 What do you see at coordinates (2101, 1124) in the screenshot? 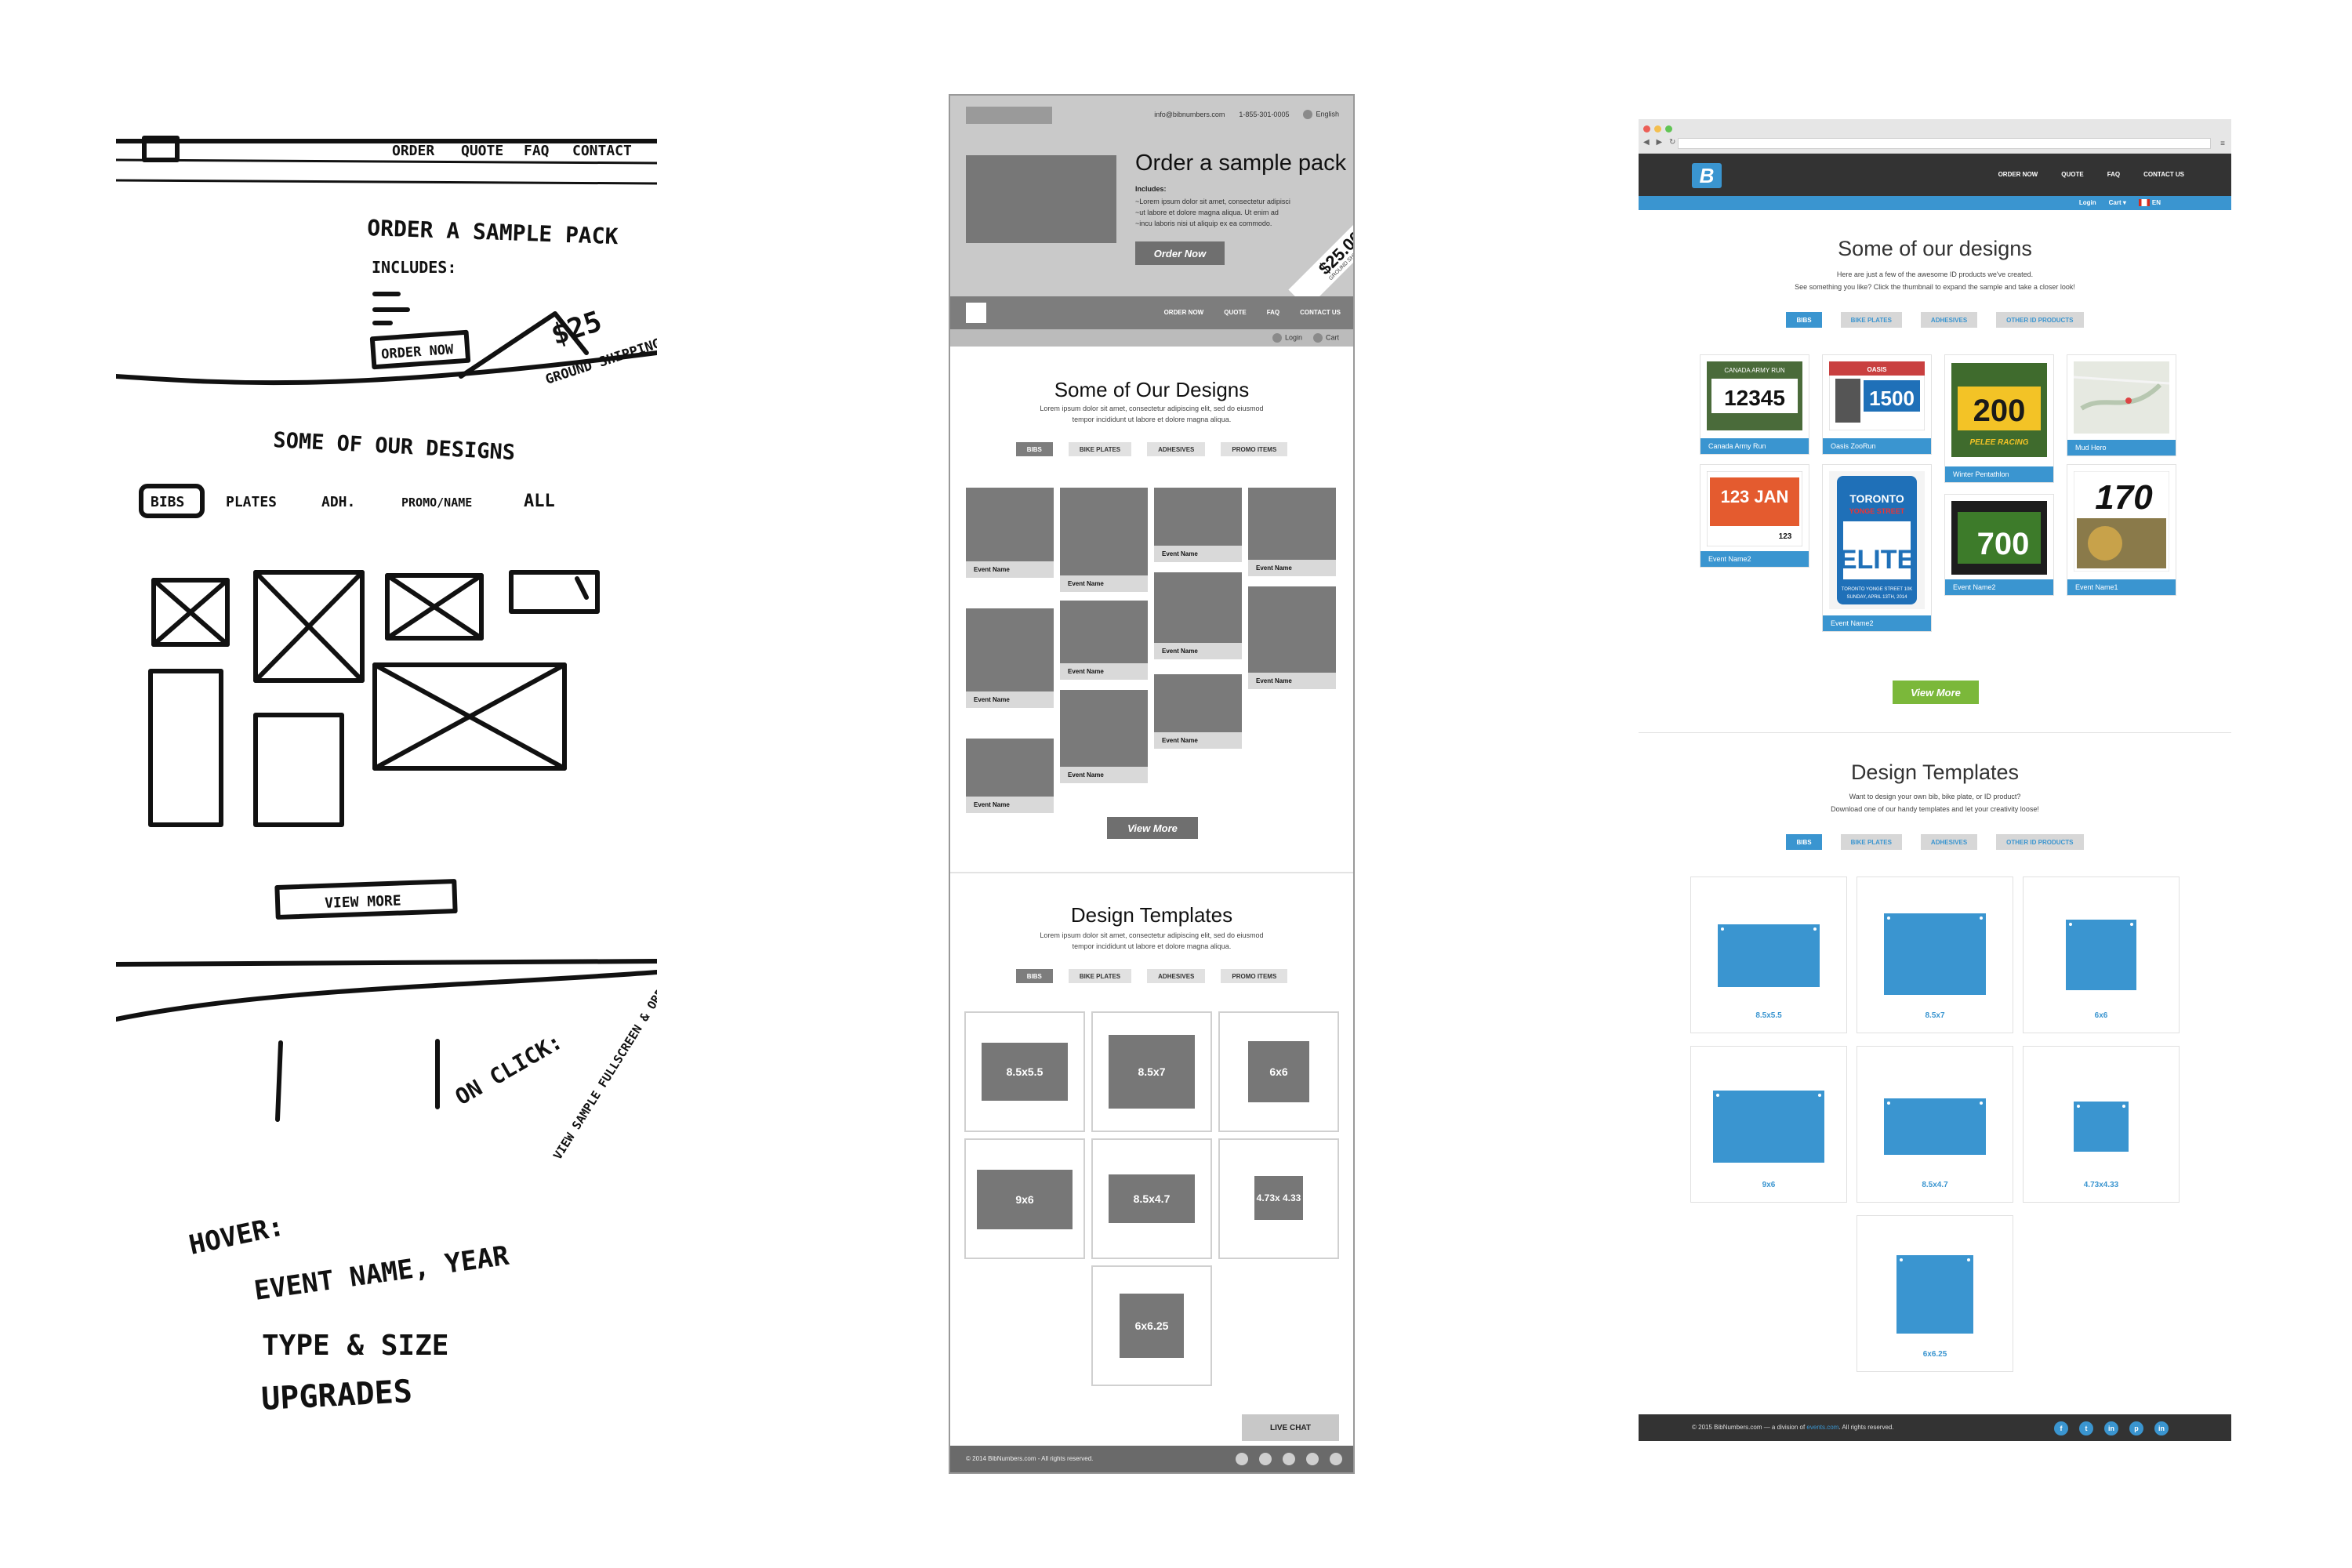
I see `final-template-card: 4.73x4.33` at bounding box center [2101, 1124].